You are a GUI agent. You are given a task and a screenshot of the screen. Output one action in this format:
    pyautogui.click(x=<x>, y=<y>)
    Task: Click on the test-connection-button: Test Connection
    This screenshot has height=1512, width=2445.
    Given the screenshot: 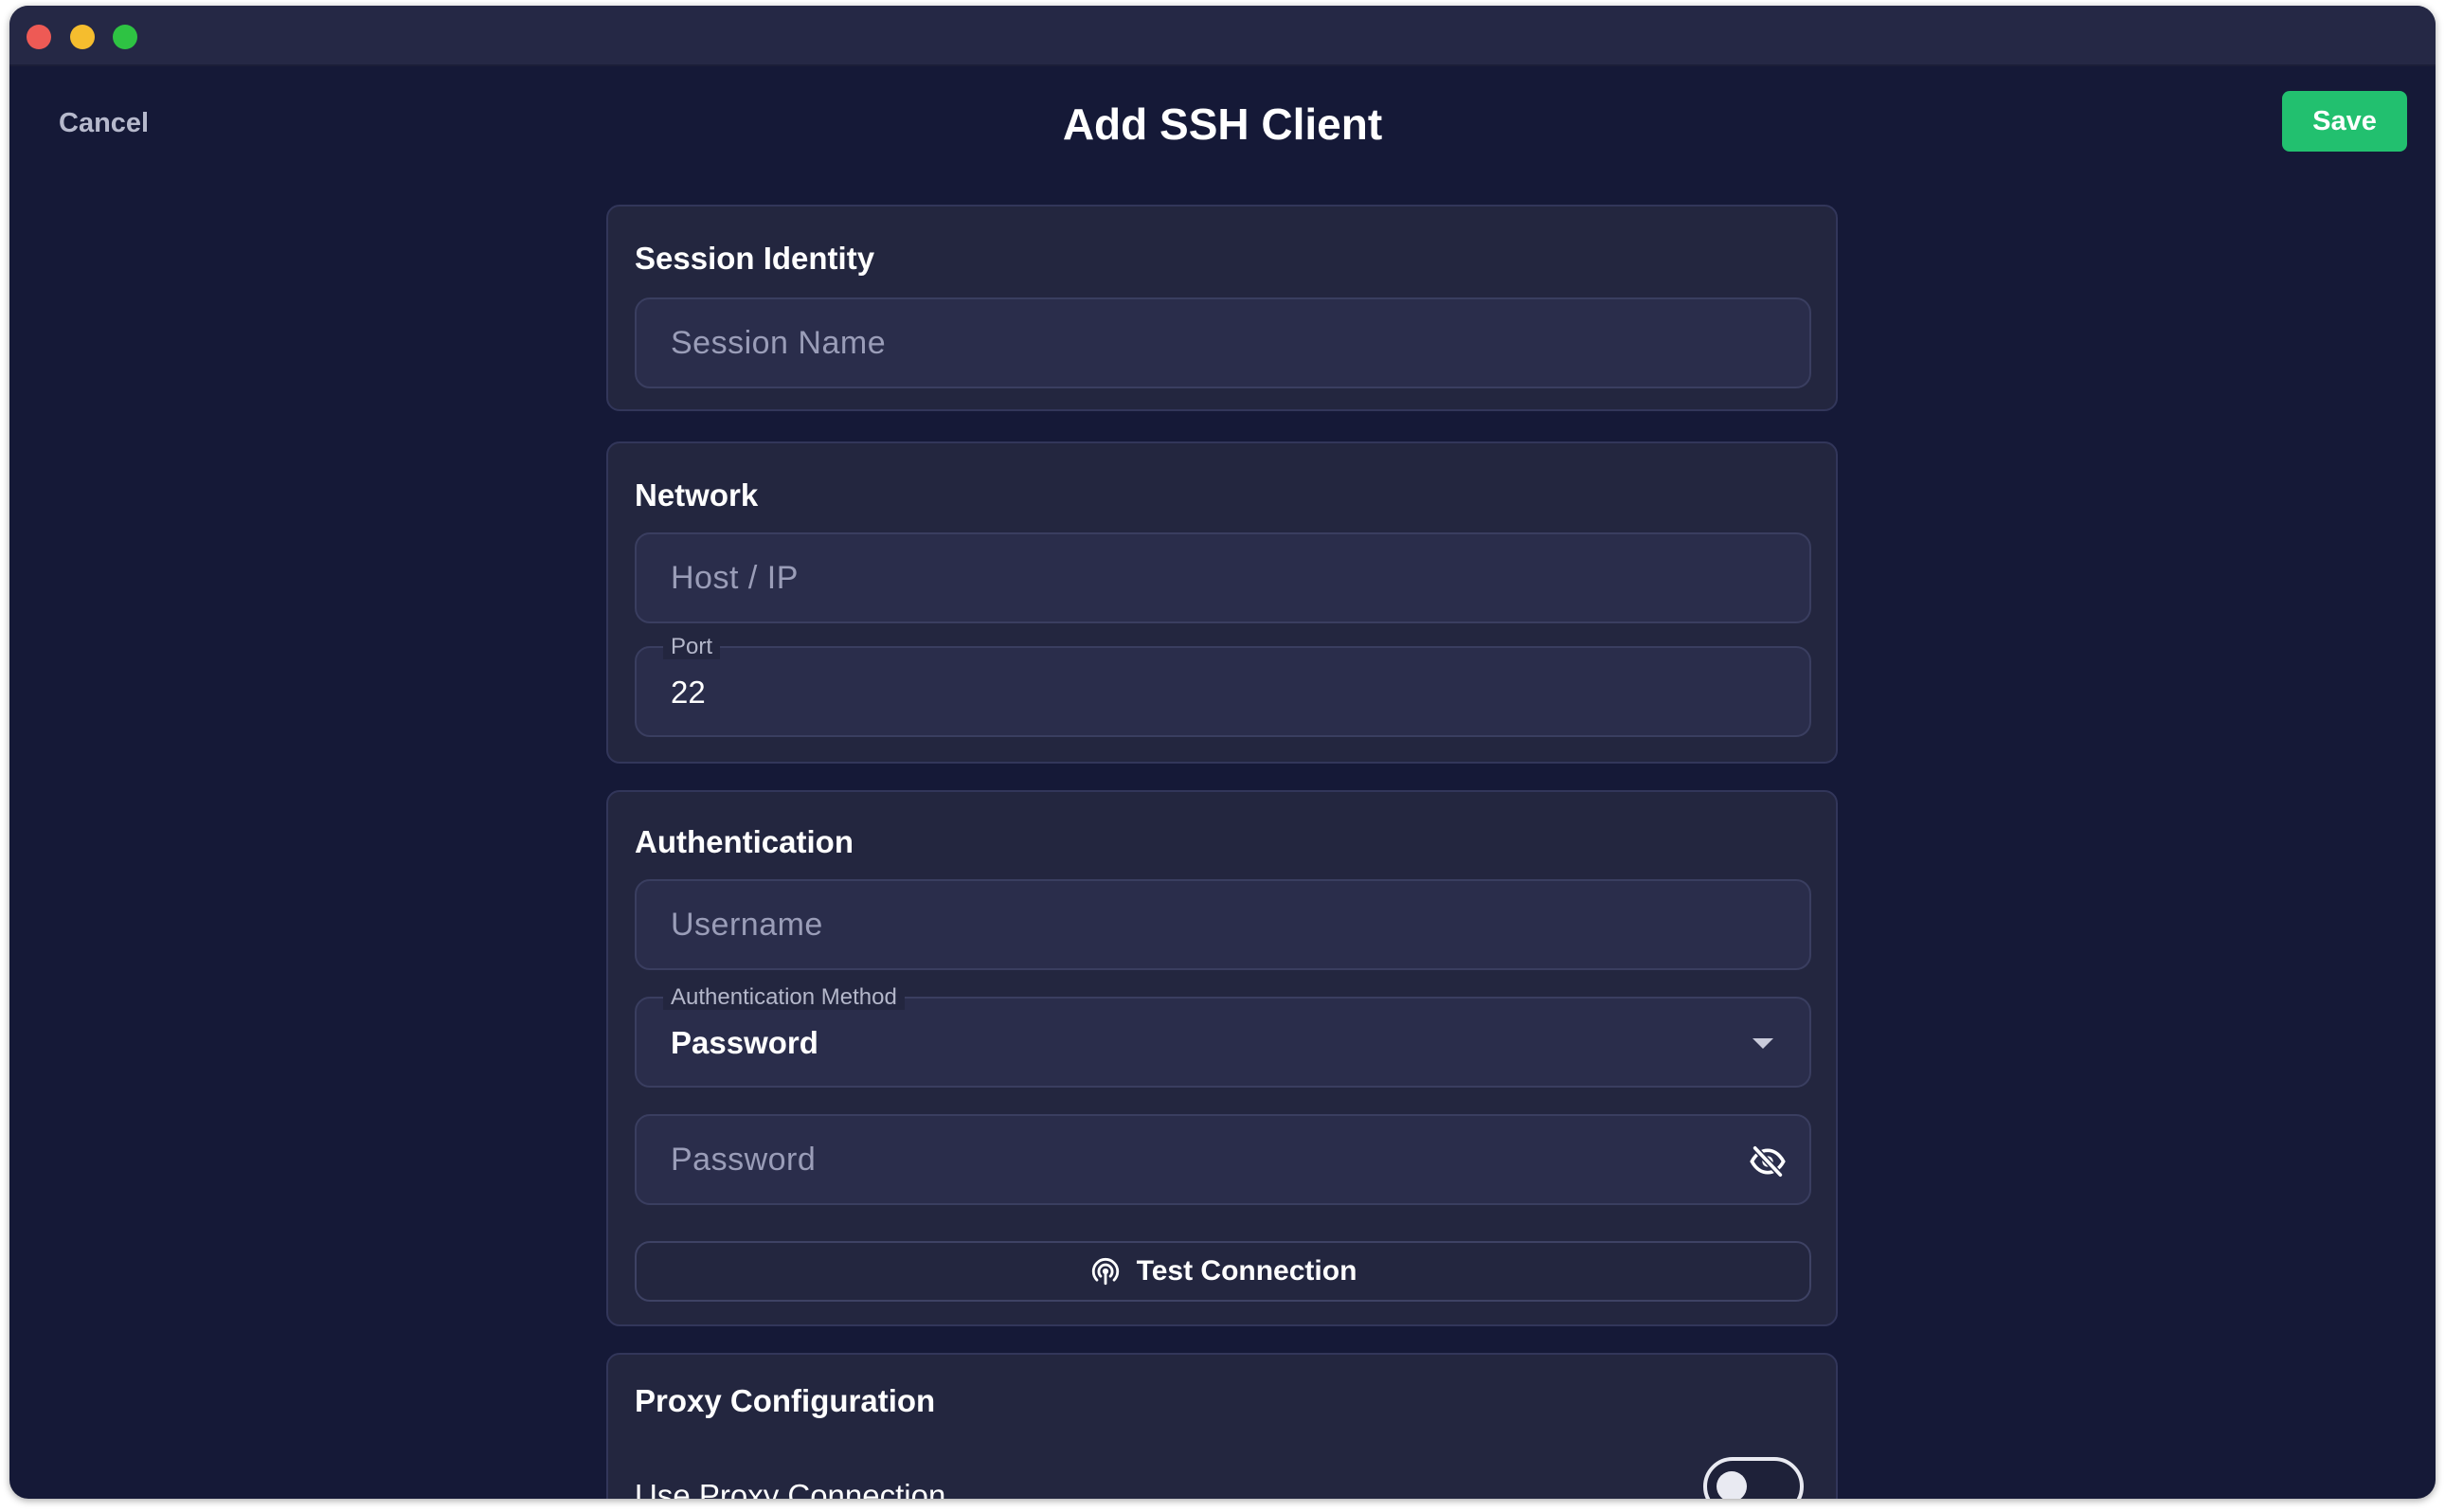 What is the action you would take?
    pyautogui.click(x=1223, y=1271)
    